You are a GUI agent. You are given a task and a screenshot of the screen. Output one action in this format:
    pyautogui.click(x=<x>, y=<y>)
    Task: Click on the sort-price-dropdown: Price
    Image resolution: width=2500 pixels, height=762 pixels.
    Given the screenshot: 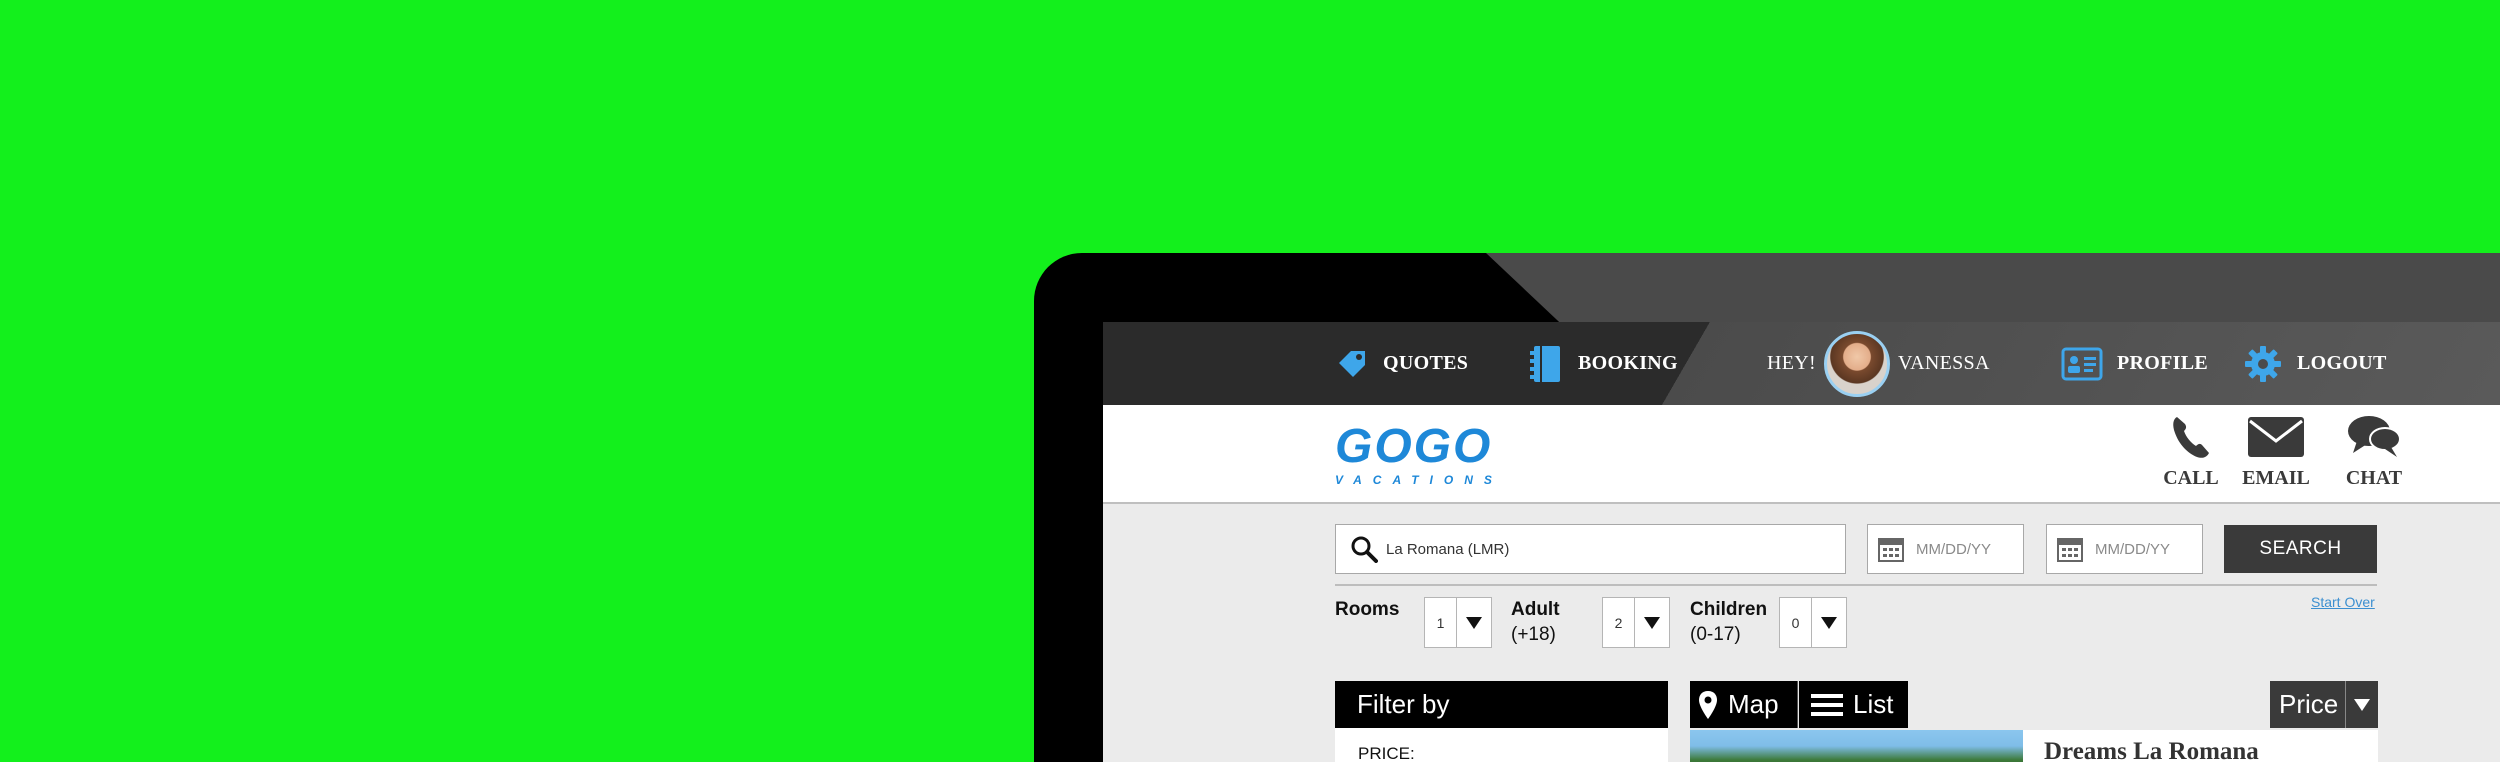 What is the action you would take?
    pyautogui.click(x=2324, y=704)
    